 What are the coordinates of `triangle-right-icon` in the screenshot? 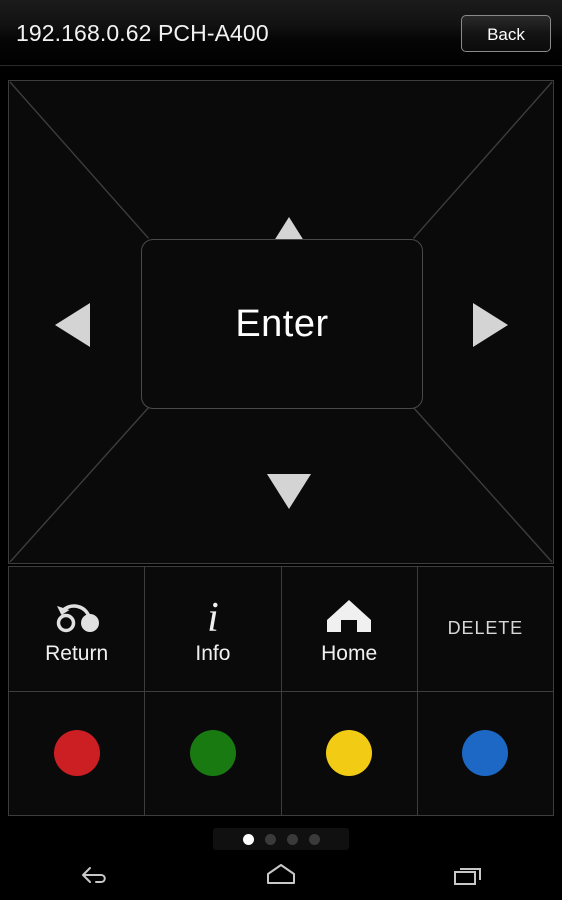 It's located at (490, 325).